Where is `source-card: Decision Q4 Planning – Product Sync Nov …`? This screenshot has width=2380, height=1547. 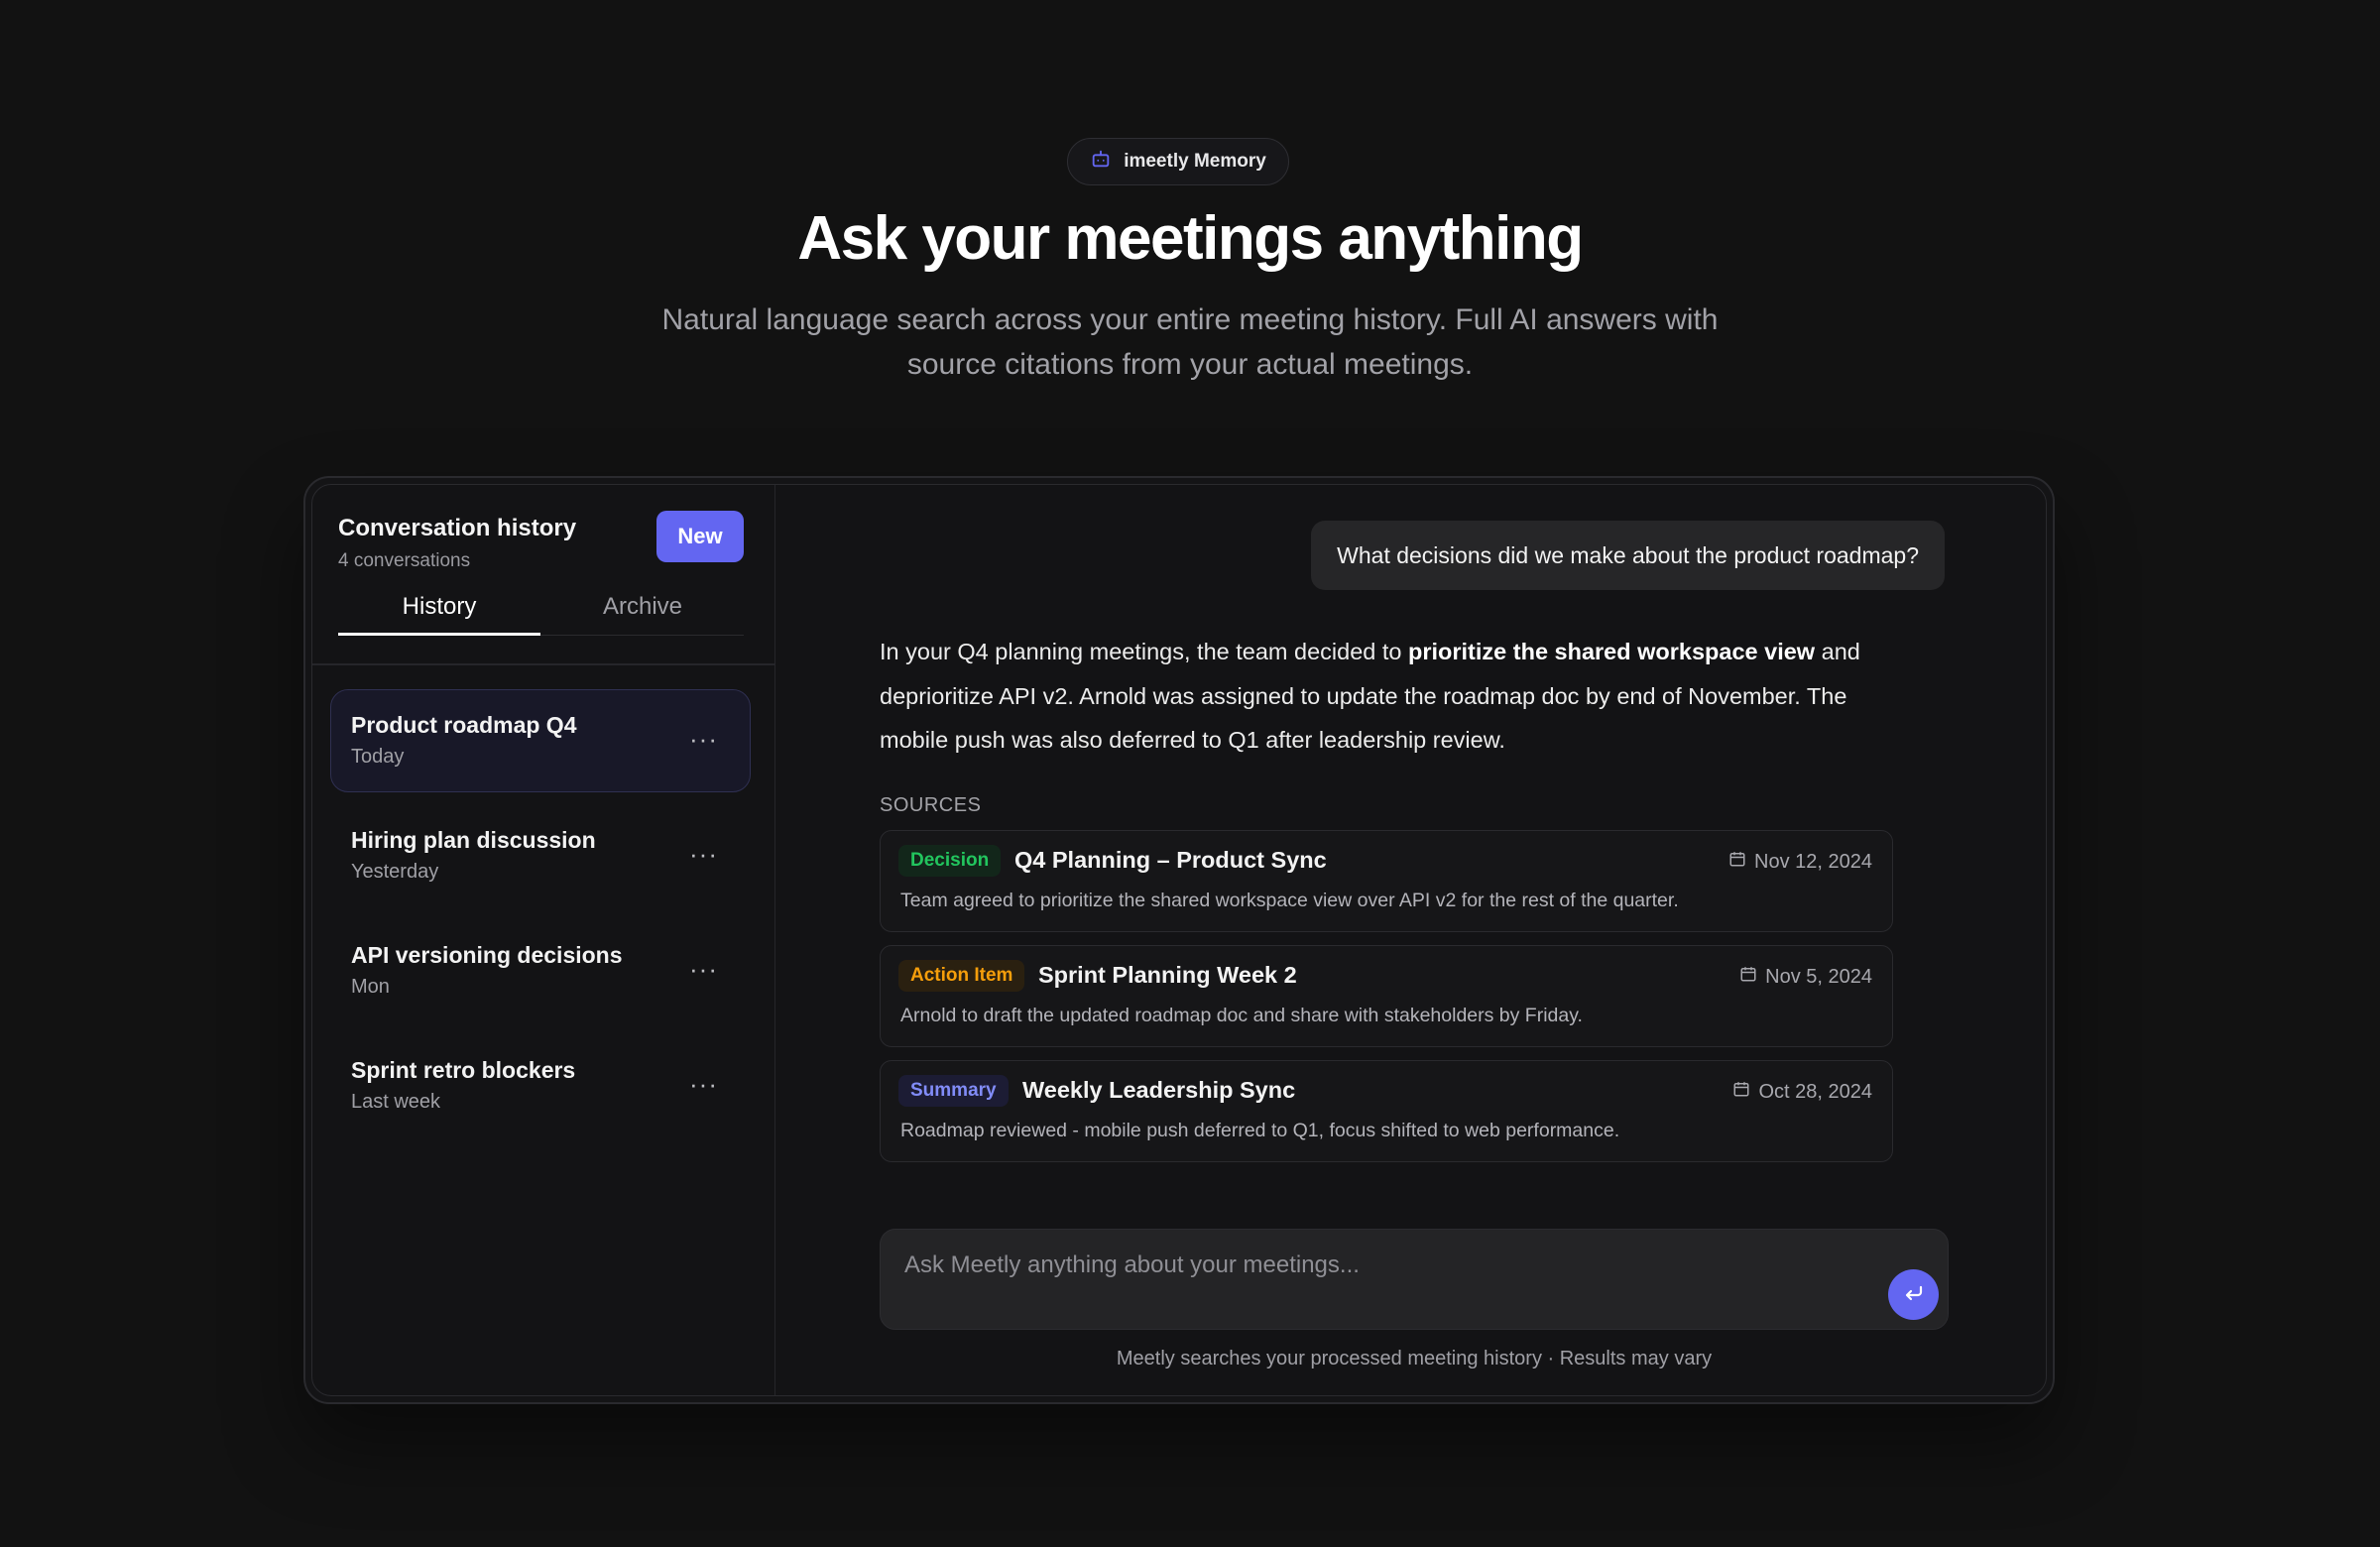
source-card: Decision Q4 Planning – Product Sync Nov … is located at coordinates (1386, 881).